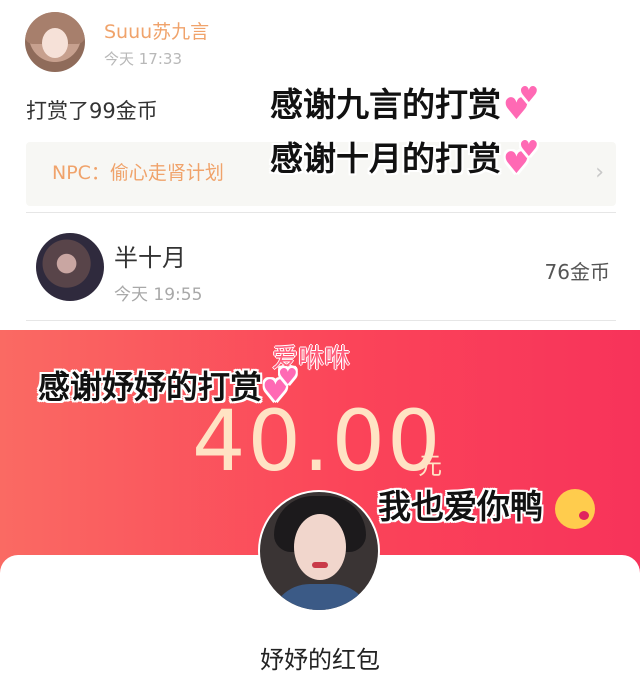 Image resolution: width=640 pixels, height=682 pixels. What do you see at coordinates (430, 466) in the screenshot?
I see `red-packet-unit: 元` at bounding box center [430, 466].